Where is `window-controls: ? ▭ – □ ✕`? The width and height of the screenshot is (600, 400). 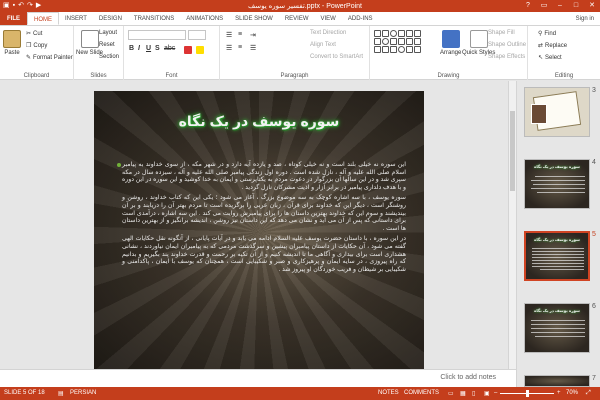 window-controls: ? ▭ – □ ✕ is located at coordinates (560, 6).